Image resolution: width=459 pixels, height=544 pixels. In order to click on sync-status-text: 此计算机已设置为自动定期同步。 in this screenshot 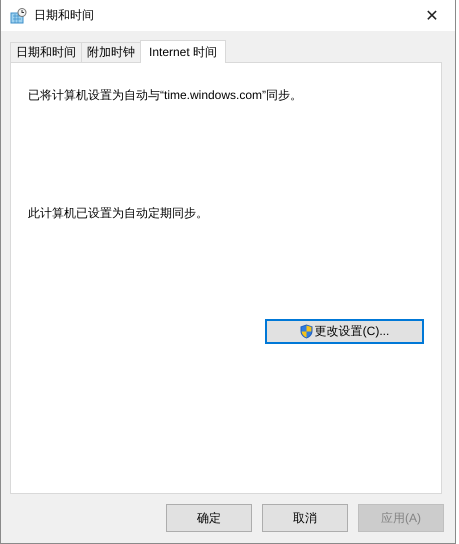, I will do `click(118, 213)`.